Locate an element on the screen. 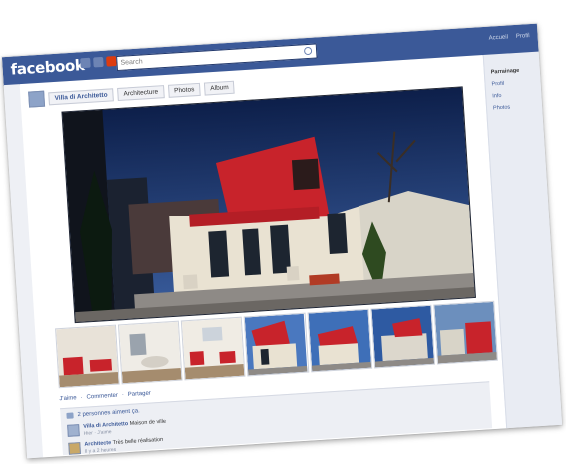  notification-icons is located at coordinates (98, 62).